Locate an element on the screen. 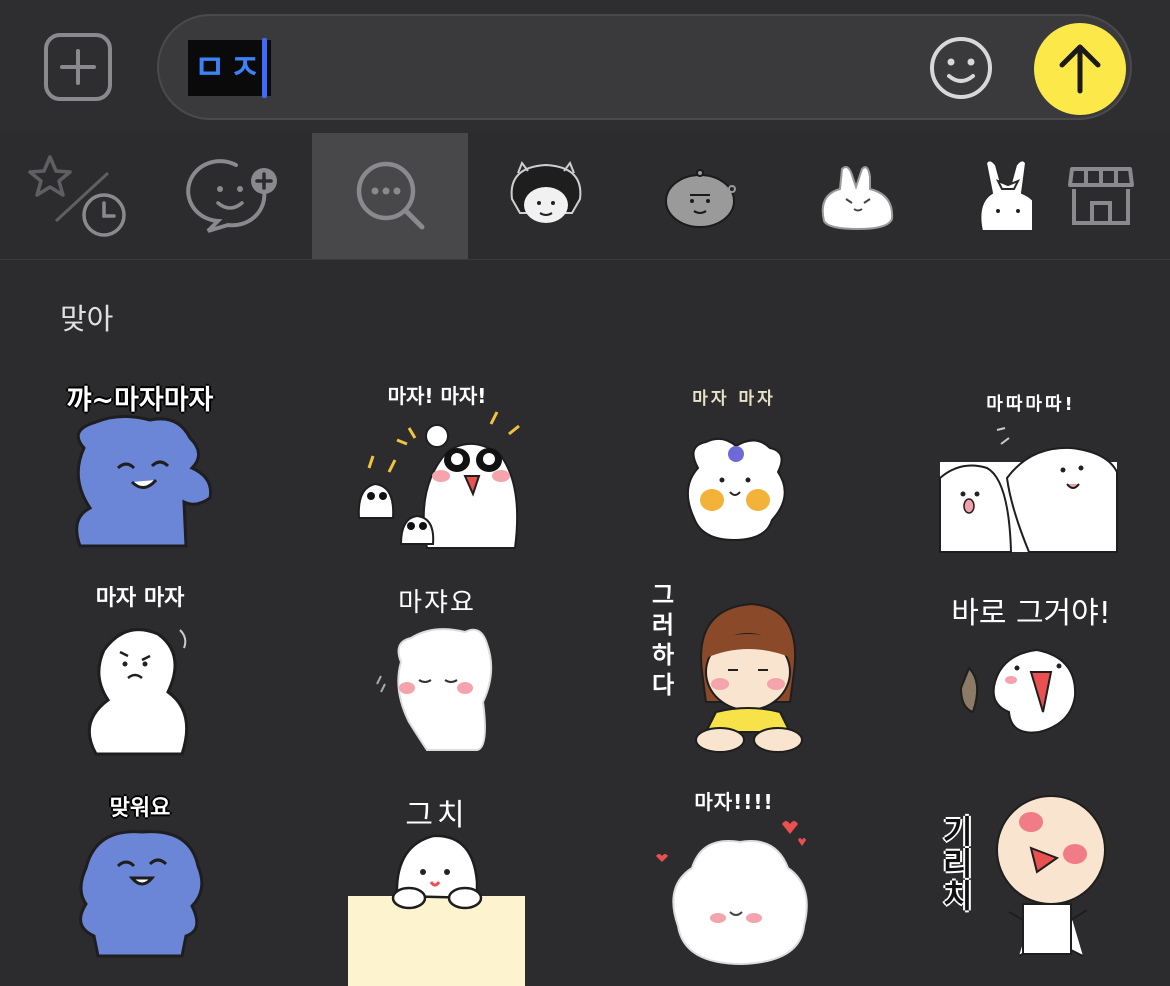 This screenshot has height=986, width=1170. sticker-3: 마자 마자 is located at coordinates (734, 468).